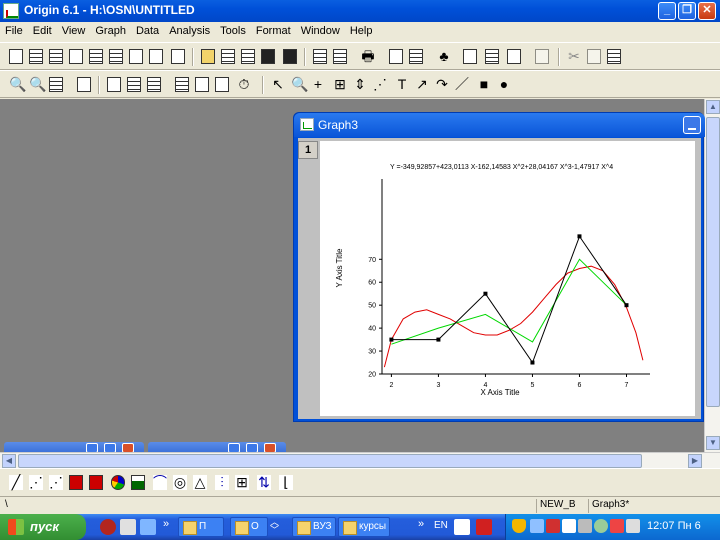 The height and width of the screenshot is (540, 720). Describe the element at coordinates (707, 11) in the screenshot. I see `close-button: ✕` at that location.